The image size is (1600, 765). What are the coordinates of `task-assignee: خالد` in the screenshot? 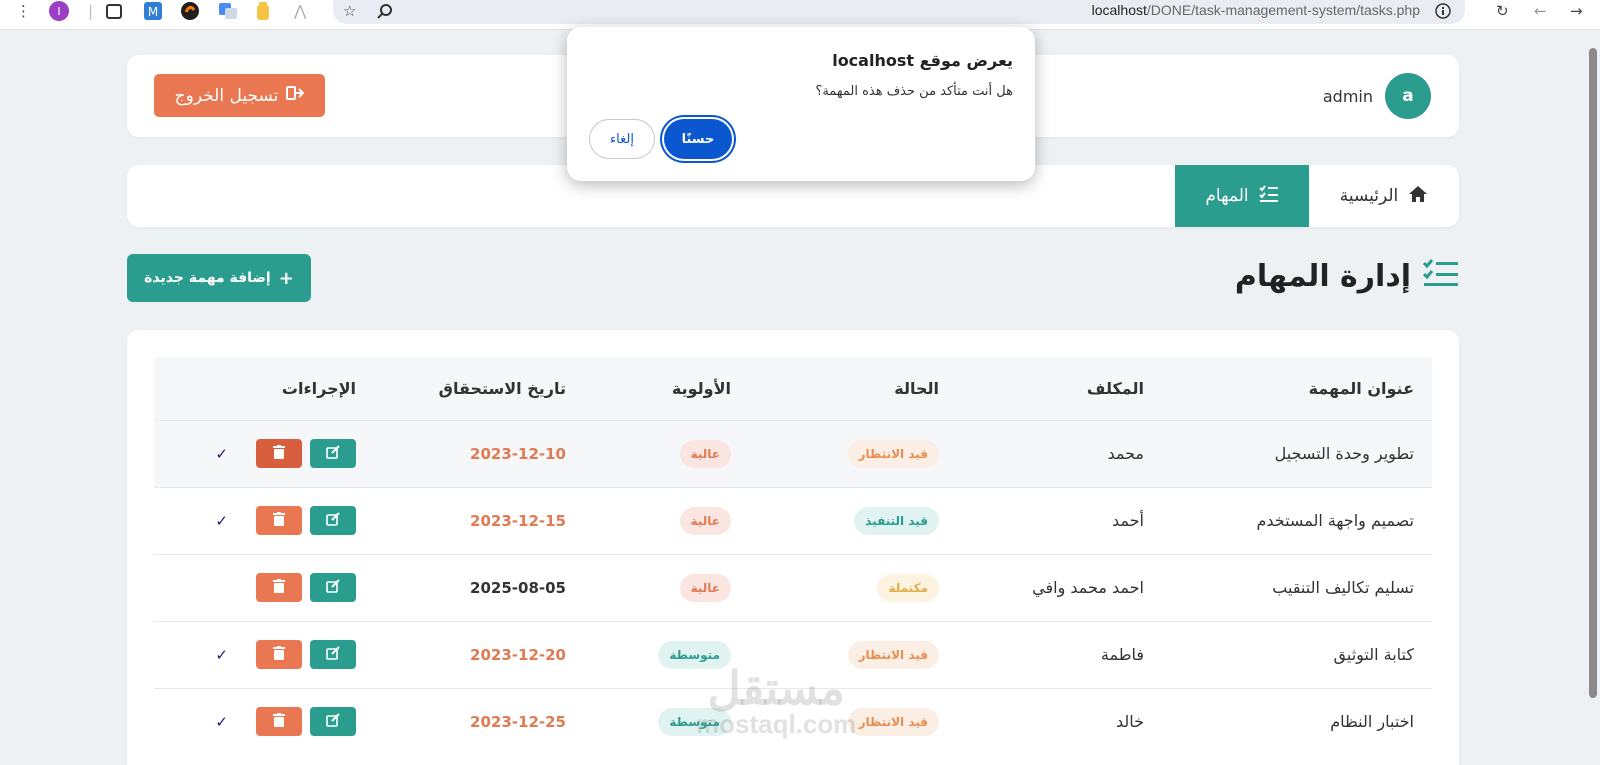 It's located at (1129, 722).